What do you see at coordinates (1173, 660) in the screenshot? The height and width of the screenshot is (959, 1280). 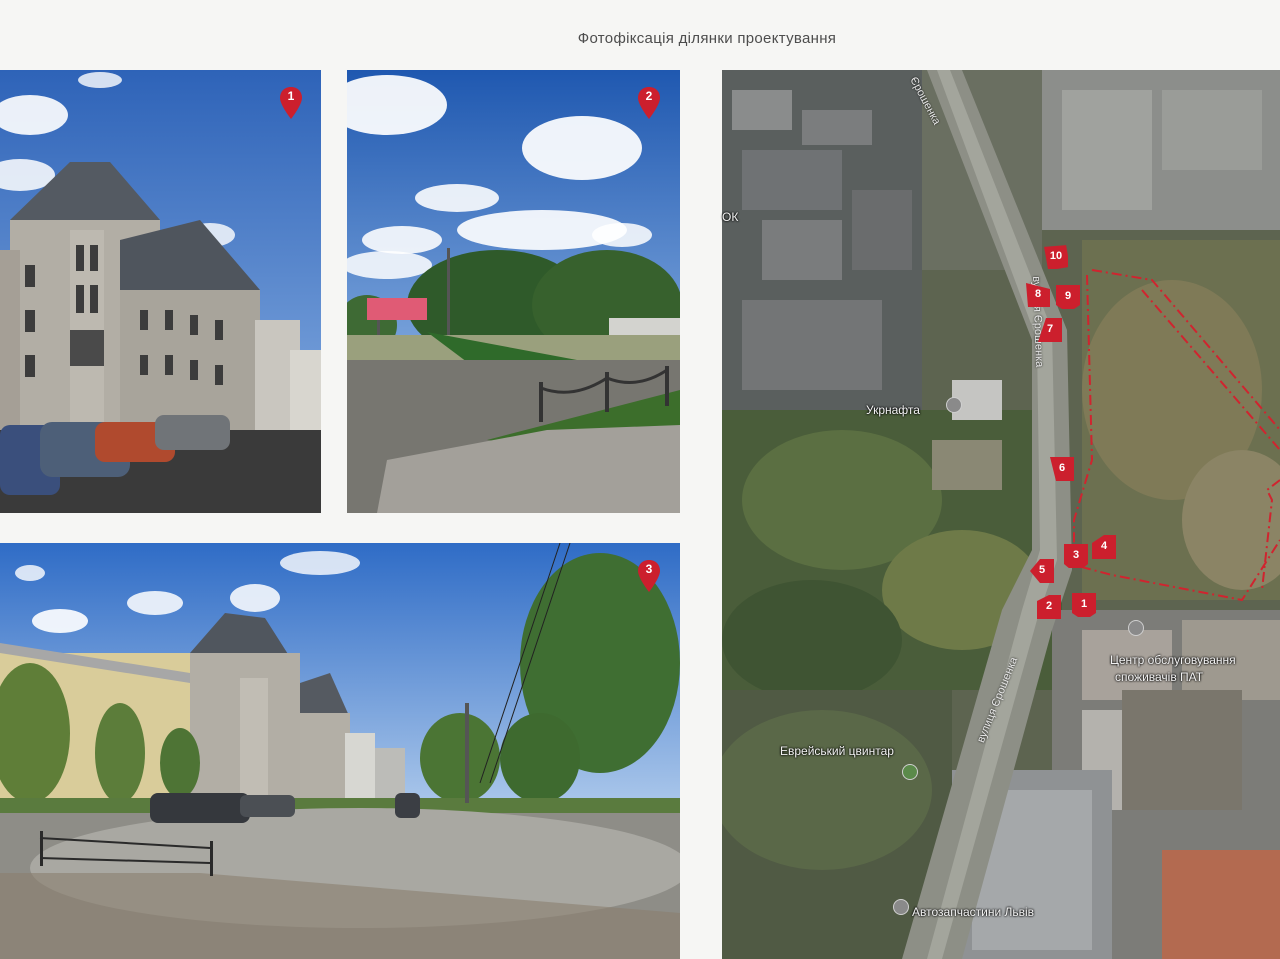 I see `map-label-service-center: Центр обслуговування` at bounding box center [1173, 660].